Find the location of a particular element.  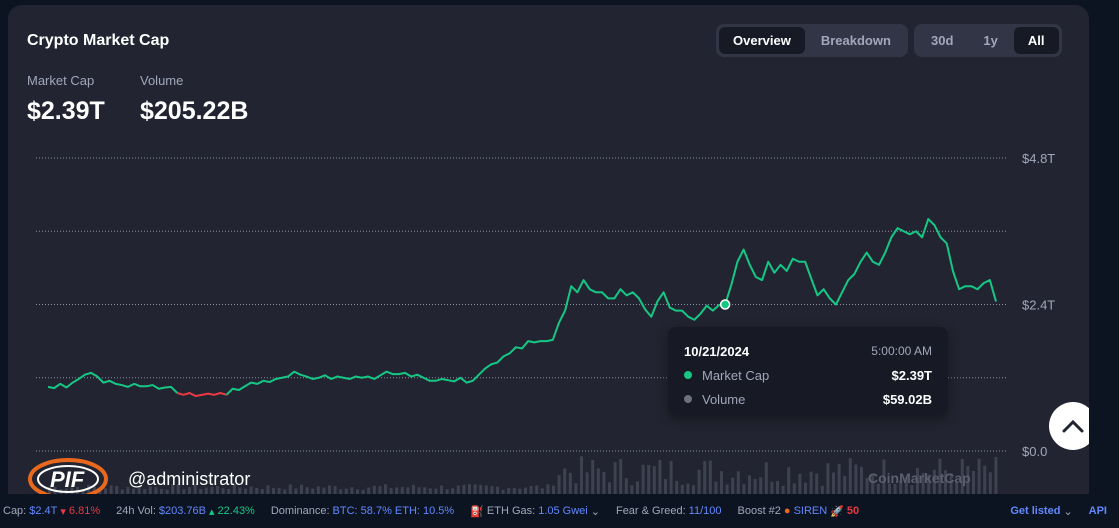

market-cap-line-down is located at coordinates (201, 395).